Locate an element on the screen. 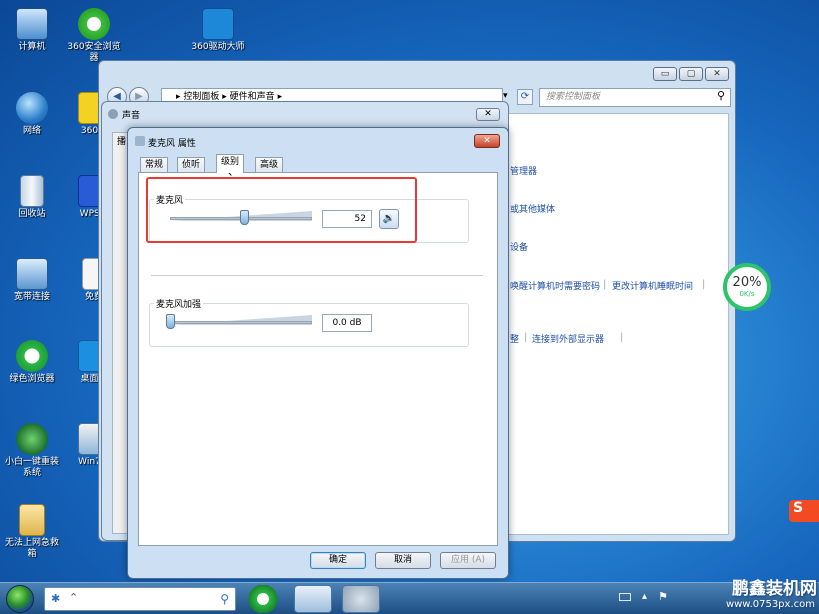 This screenshot has height=614, width=819. computer-icon is located at coordinates (32, 24).